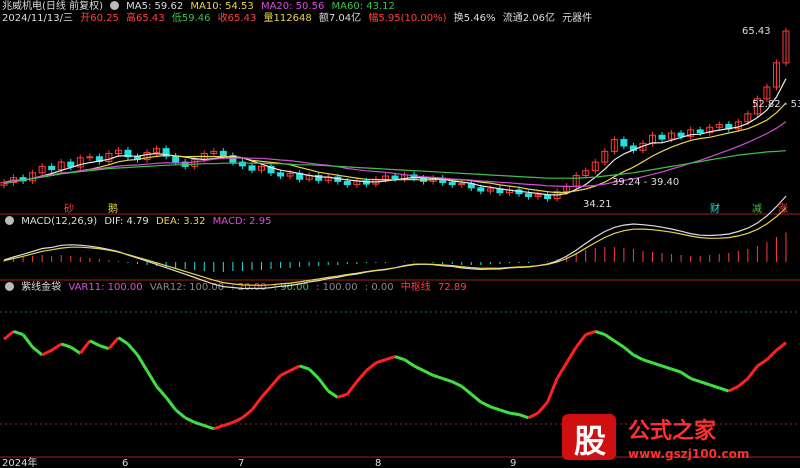 The image size is (800, 468). I want to click on low-mark: 34.21, so click(597, 204).